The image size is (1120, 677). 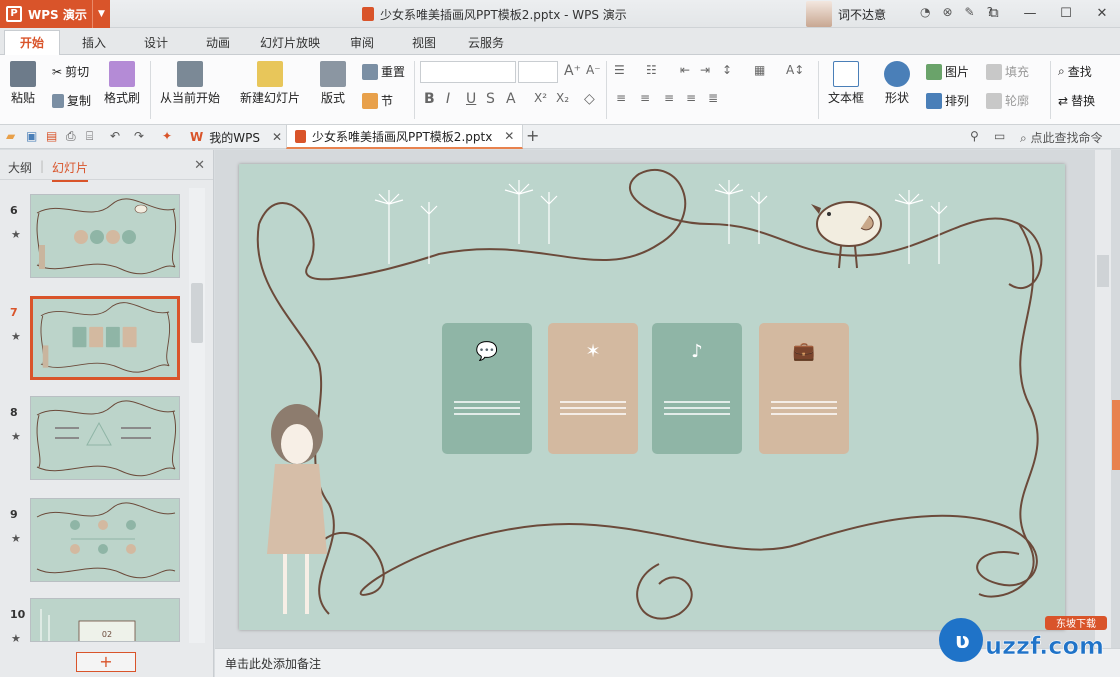 What do you see at coordinates (532, 135) in the screenshot?
I see `add-tab-icon: +` at bounding box center [532, 135].